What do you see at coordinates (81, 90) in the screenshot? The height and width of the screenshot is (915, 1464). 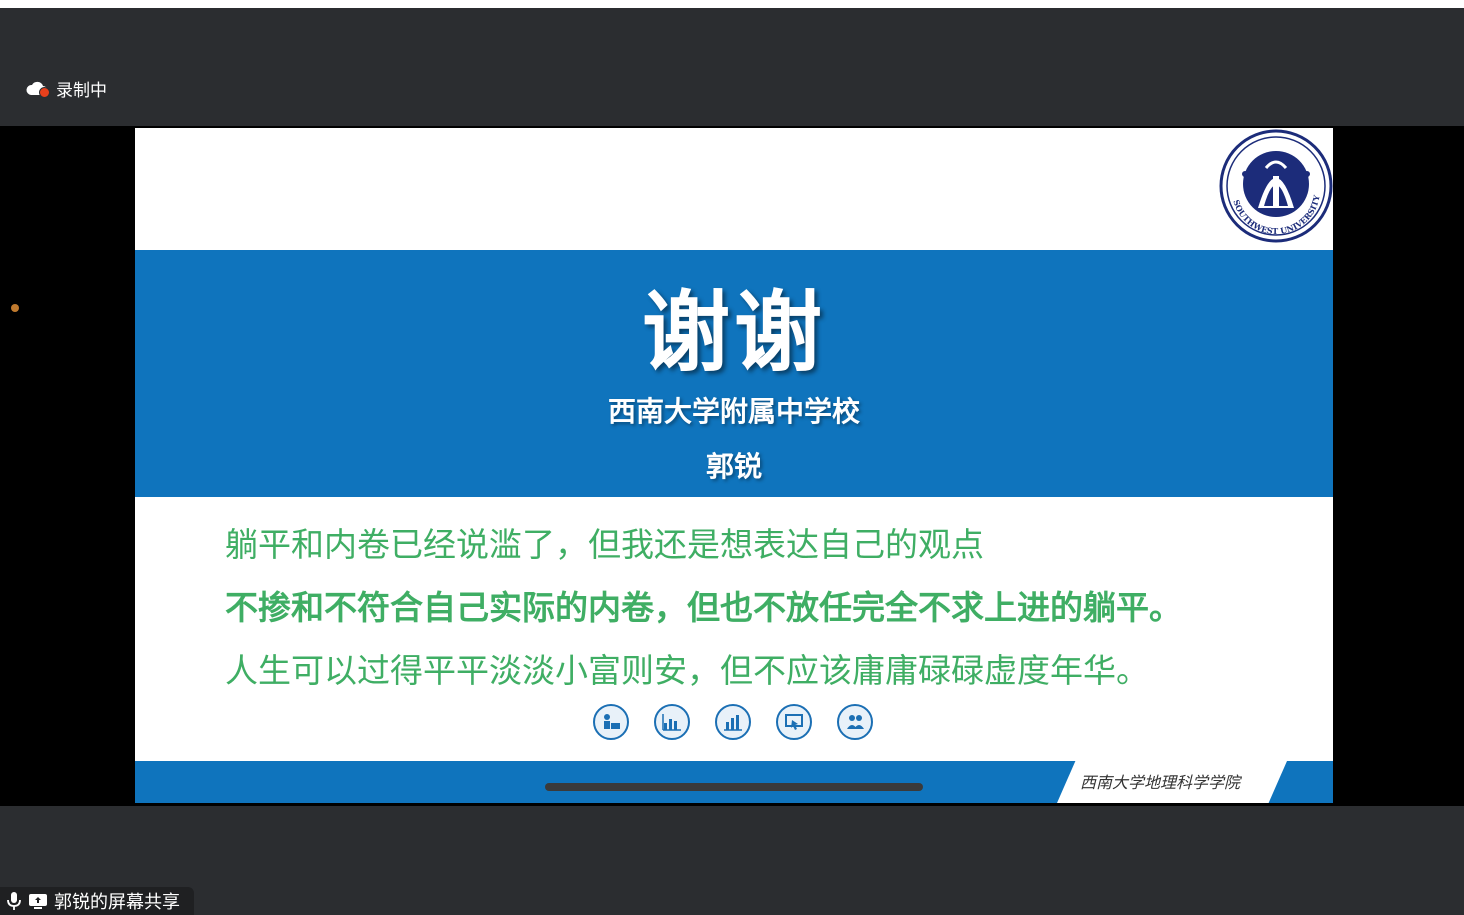 I see `recording-label: 录制中` at bounding box center [81, 90].